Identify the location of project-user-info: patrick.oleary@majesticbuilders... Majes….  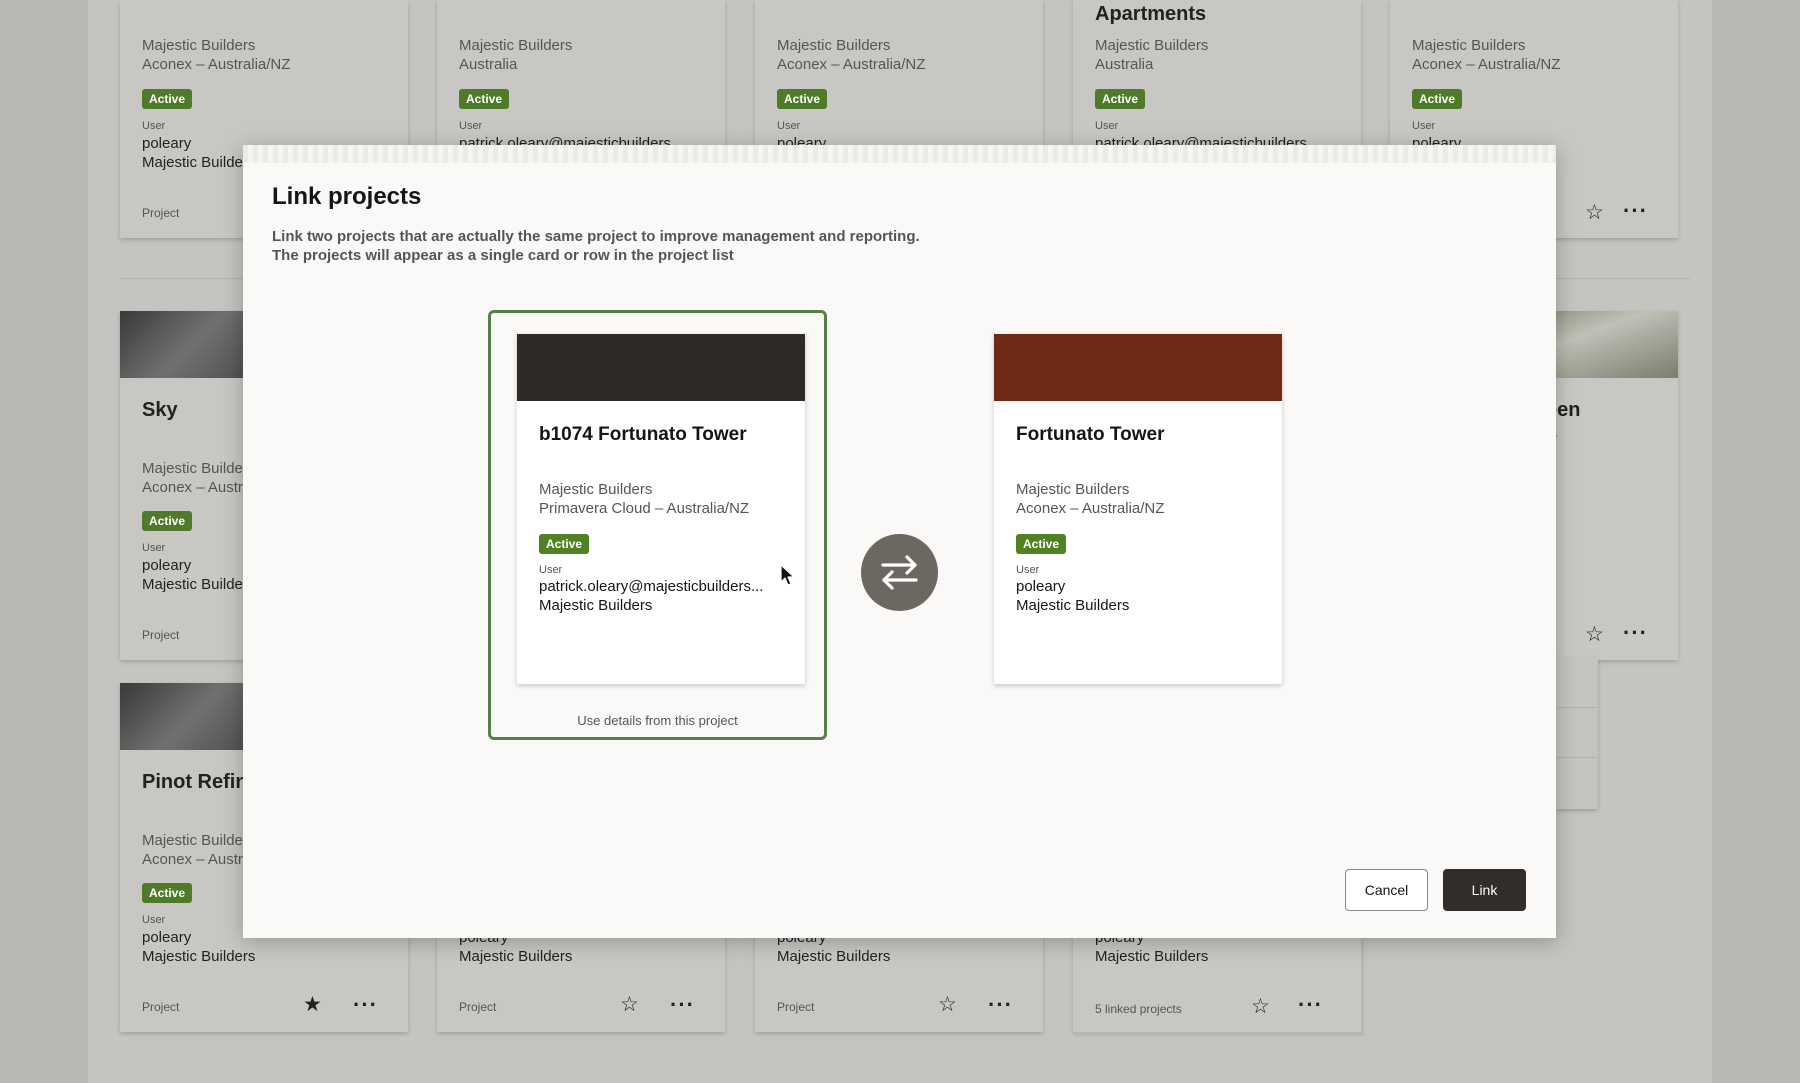
(651, 596).